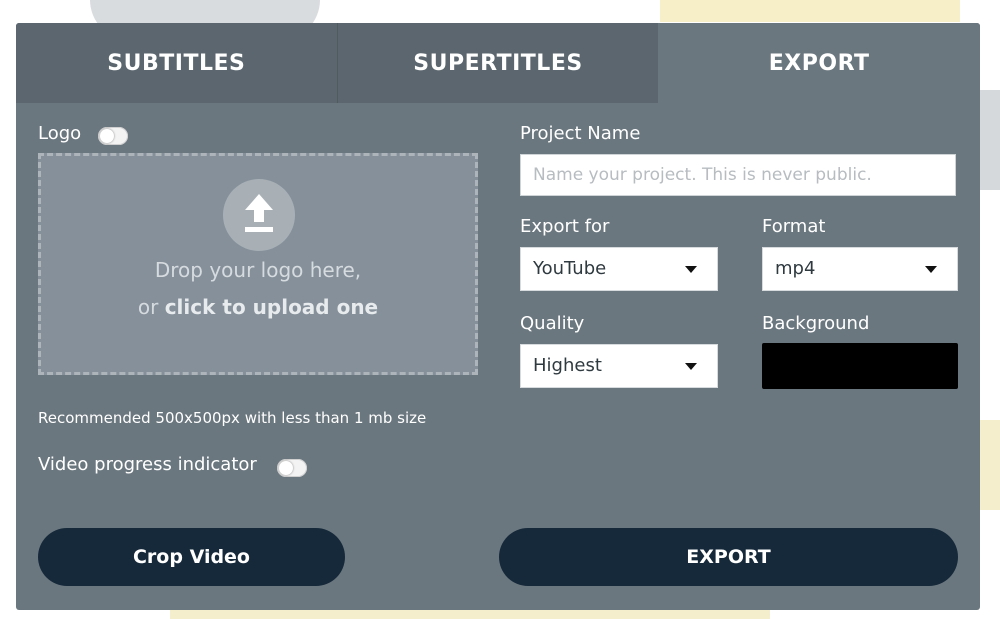 The width and height of the screenshot is (1000, 619). What do you see at coordinates (728, 557) in the screenshot?
I see `export-button: EXPORT` at bounding box center [728, 557].